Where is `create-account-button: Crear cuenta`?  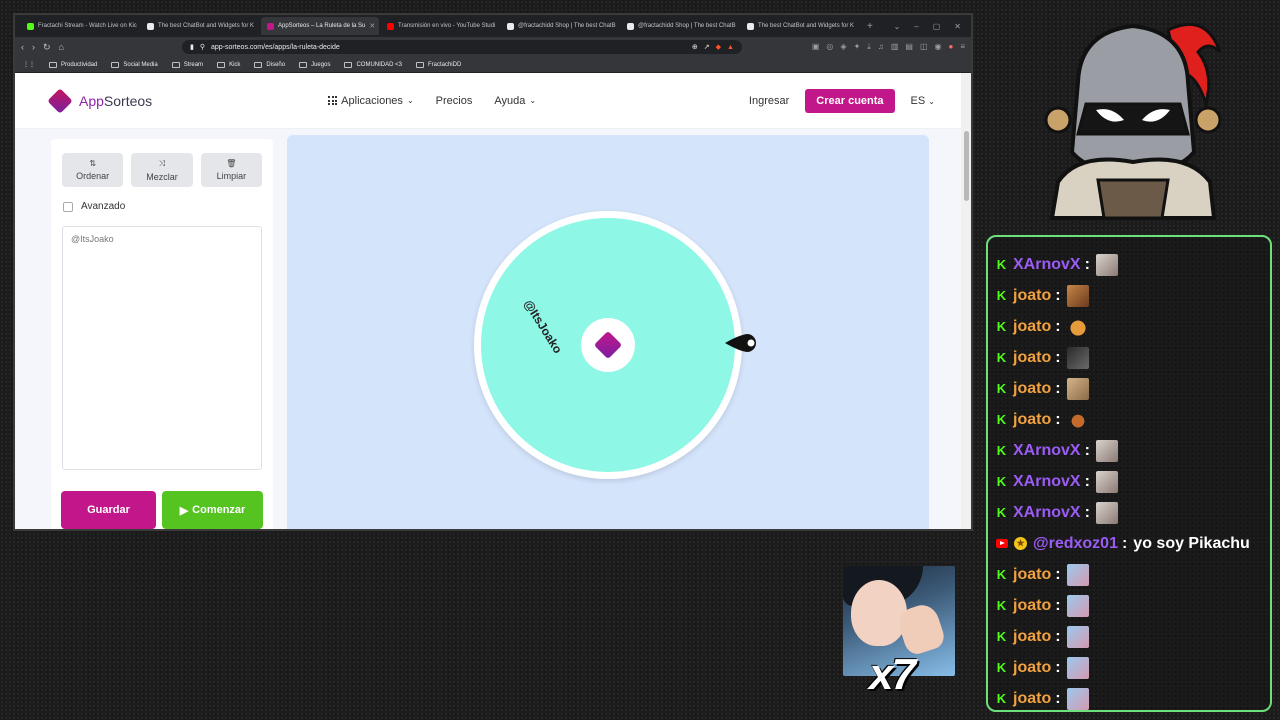
create-account-button: Crear cuenta is located at coordinates (850, 100).